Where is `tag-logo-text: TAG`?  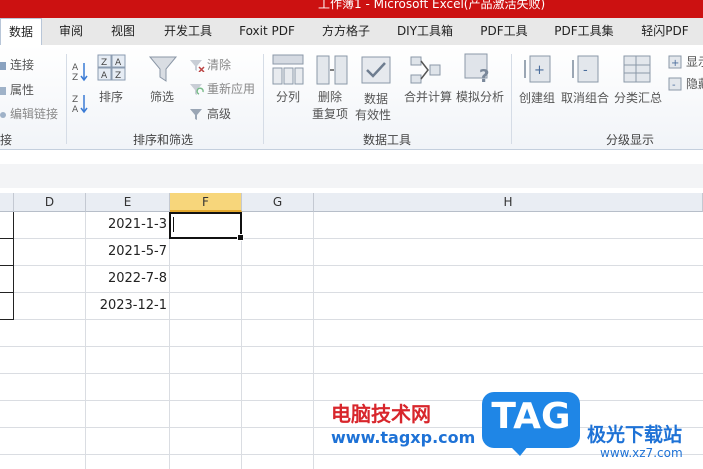
tag-logo-text: TAG is located at coordinates (531, 416).